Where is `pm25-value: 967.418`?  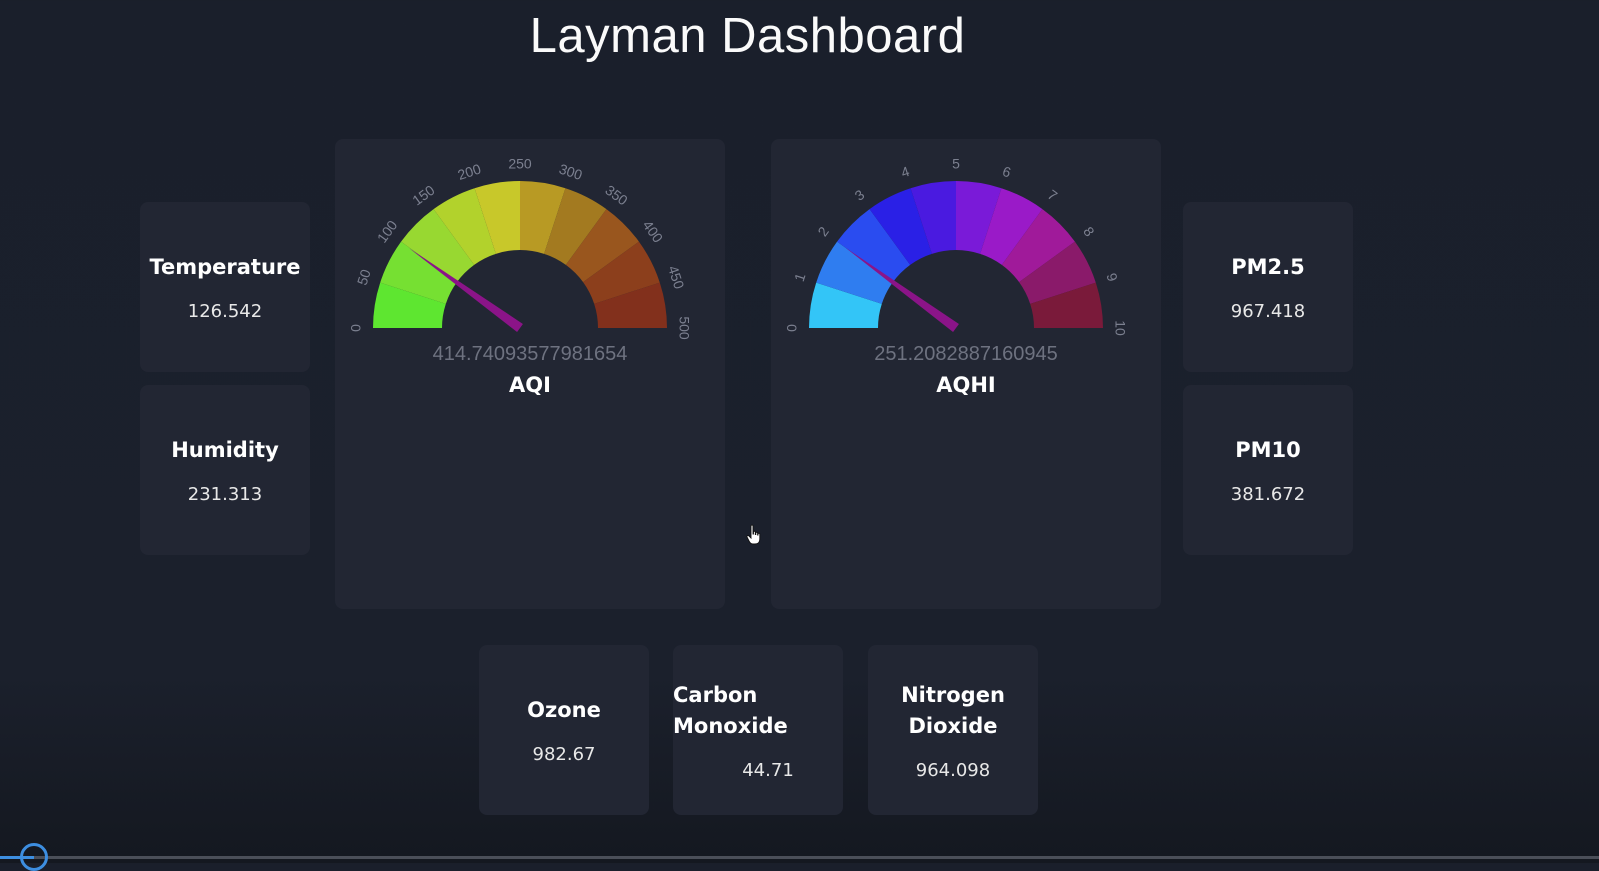
pm25-value: 967.418 is located at coordinates (1268, 311).